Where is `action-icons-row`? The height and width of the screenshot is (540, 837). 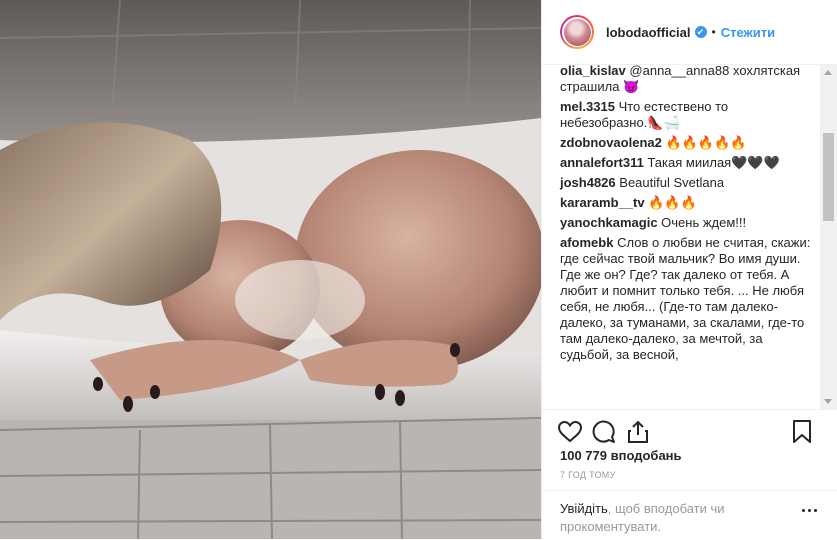
action-icons-row is located at coordinates (691, 432).